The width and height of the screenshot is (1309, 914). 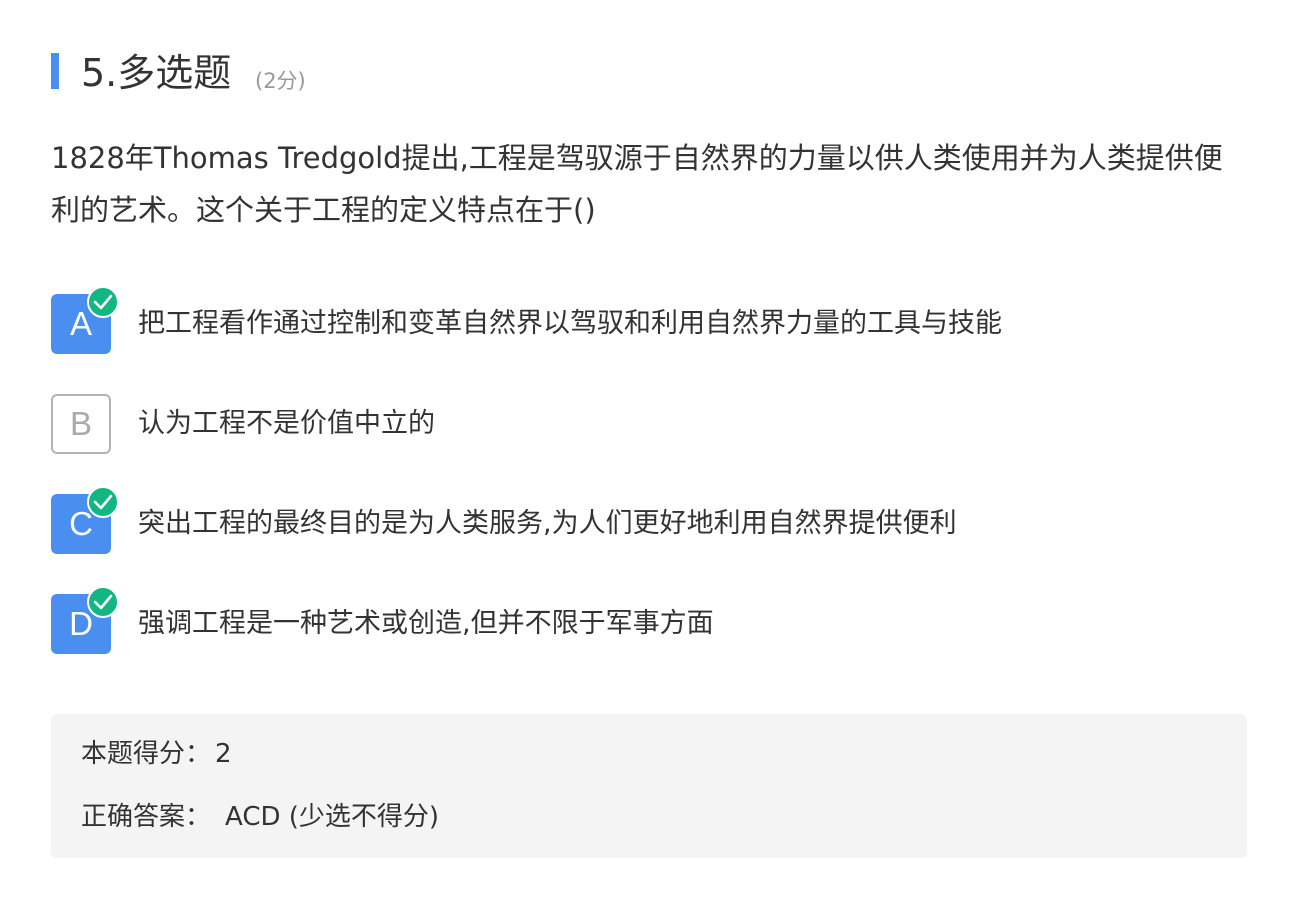 I want to click on option-letter: B, so click(x=81, y=424).